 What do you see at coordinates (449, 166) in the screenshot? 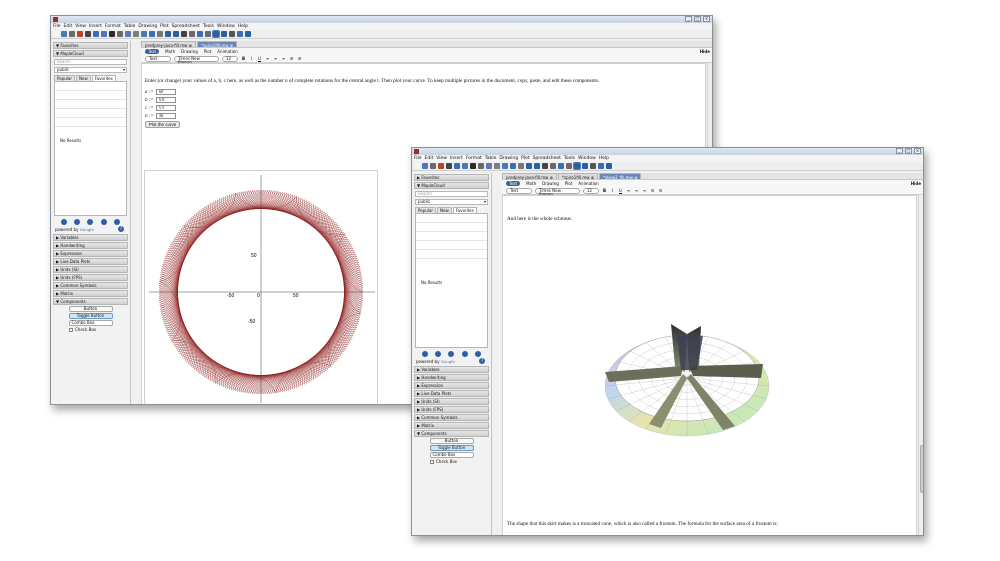
I see `cut-icon` at bounding box center [449, 166].